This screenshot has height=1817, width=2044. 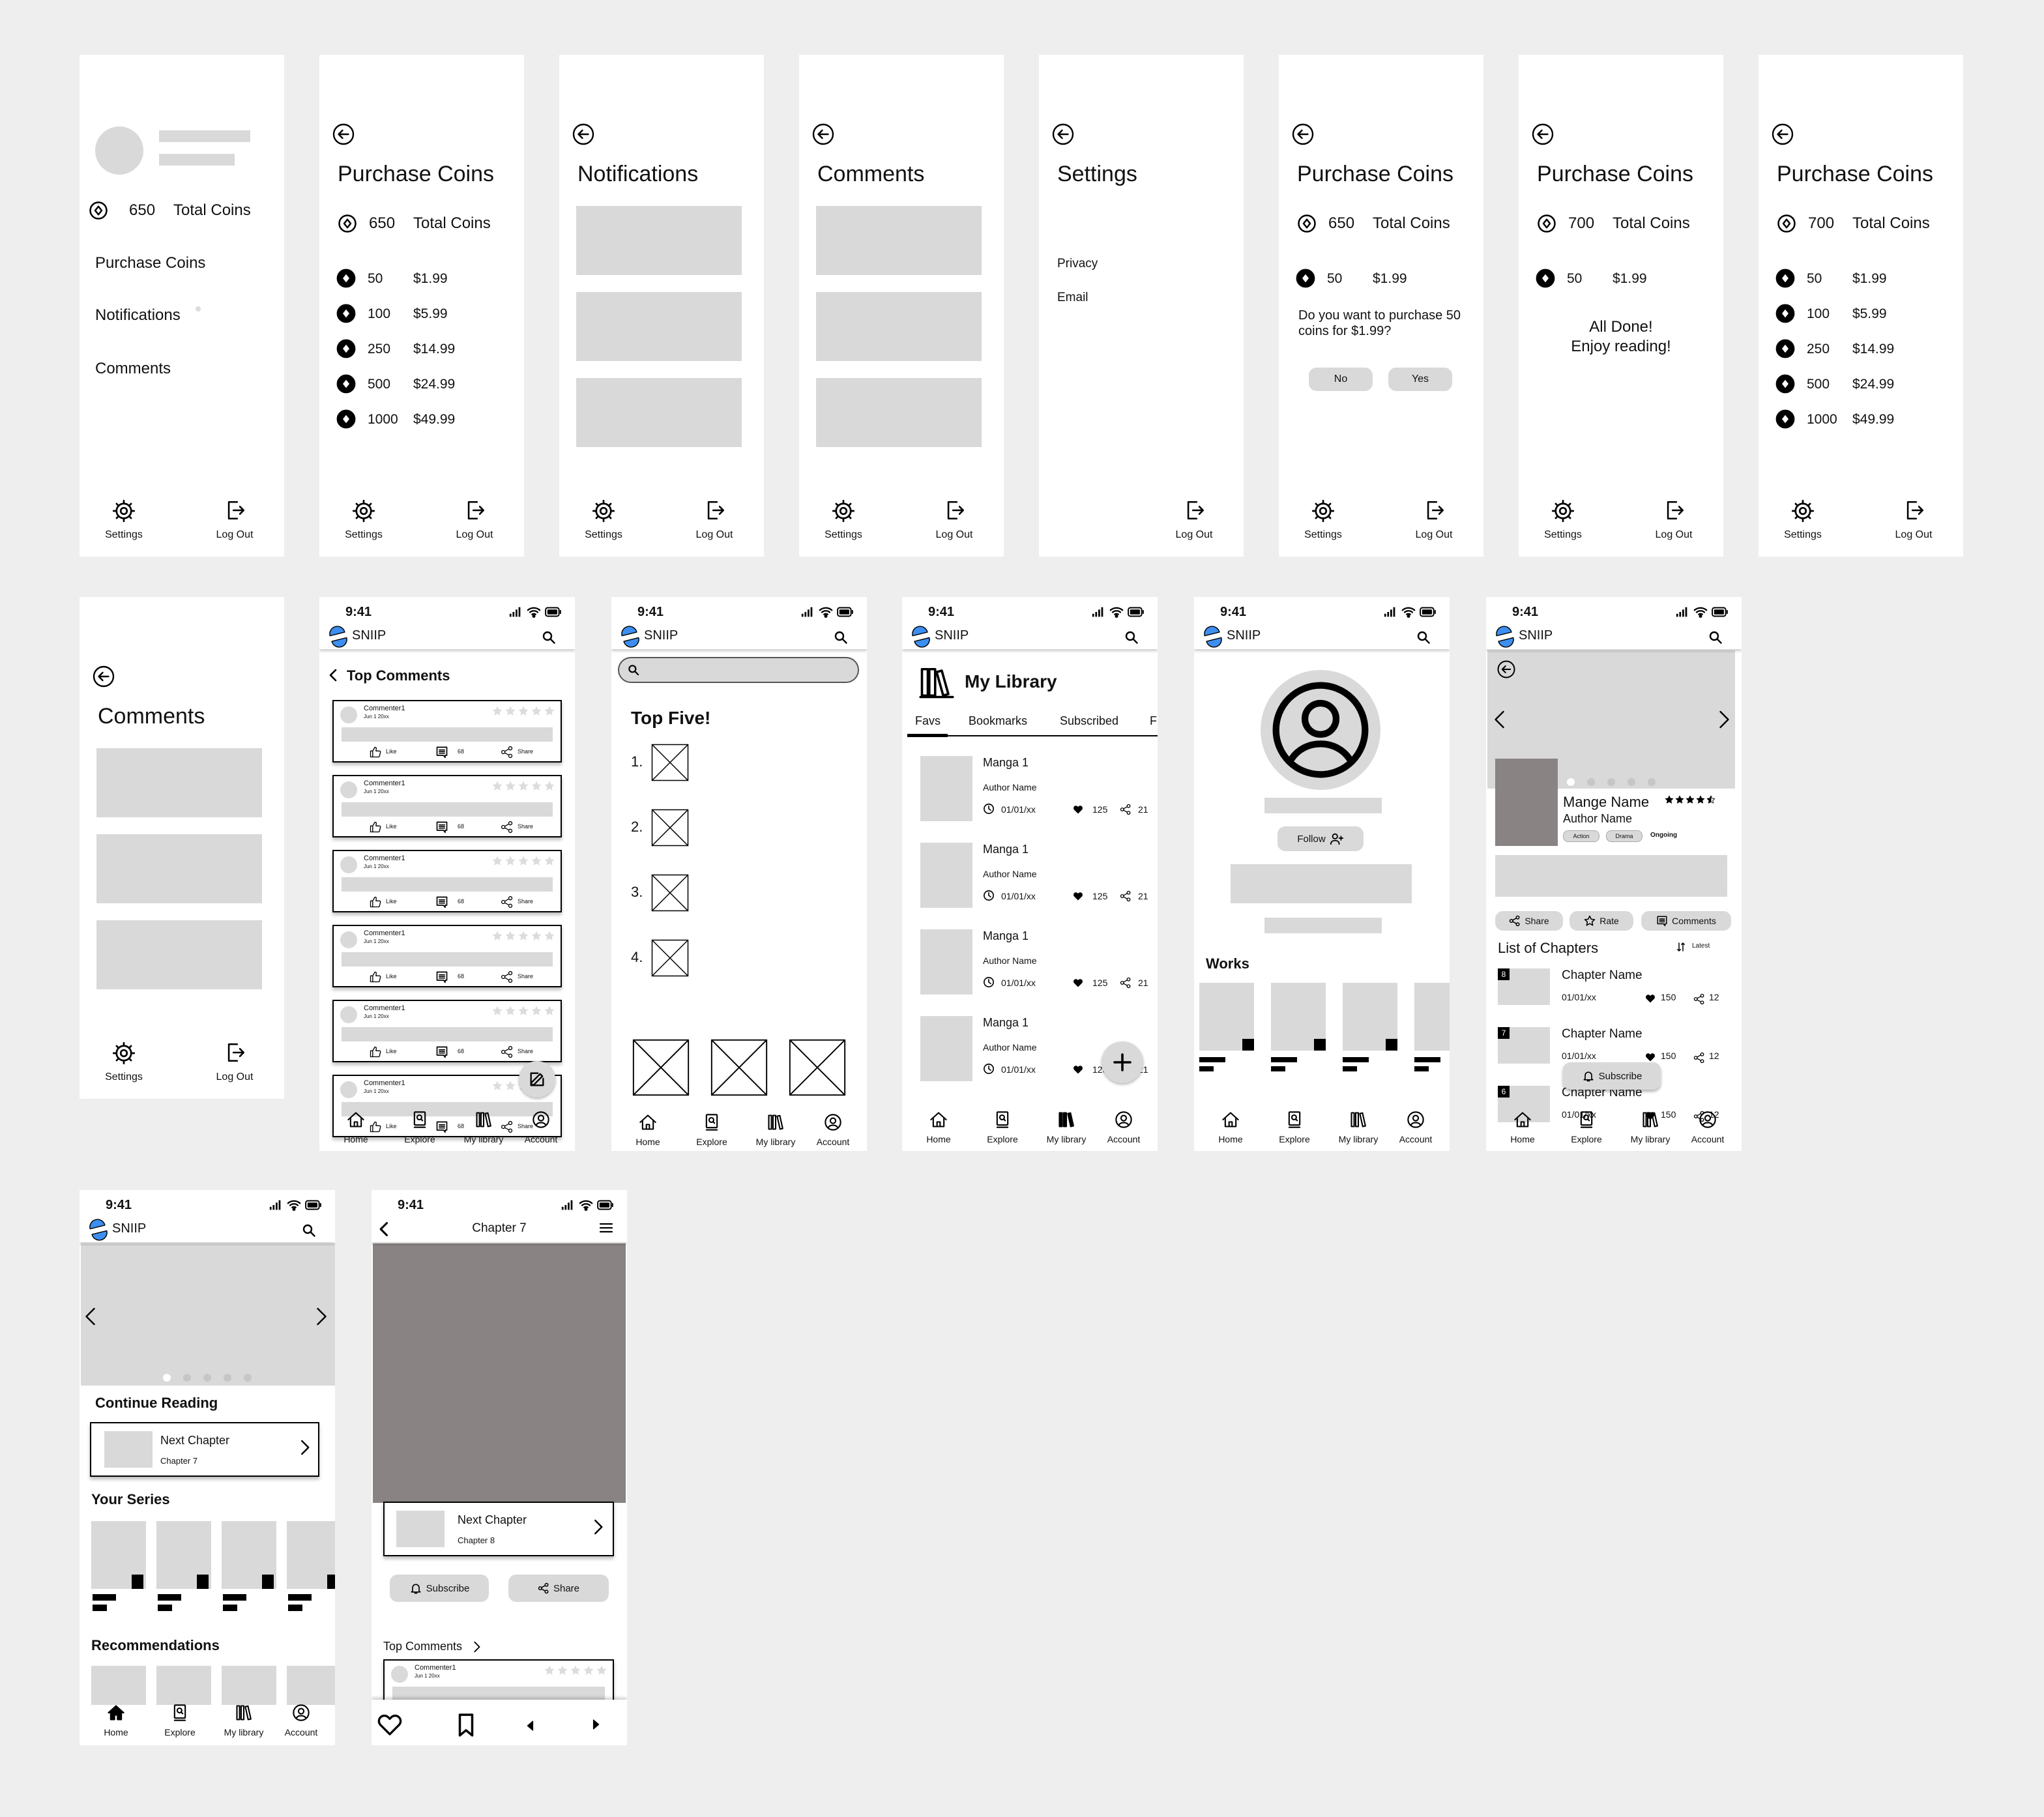 What do you see at coordinates (1077, 264) in the screenshot?
I see `settings-item-privacy: Privacy` at bounding box center [1077, 264].